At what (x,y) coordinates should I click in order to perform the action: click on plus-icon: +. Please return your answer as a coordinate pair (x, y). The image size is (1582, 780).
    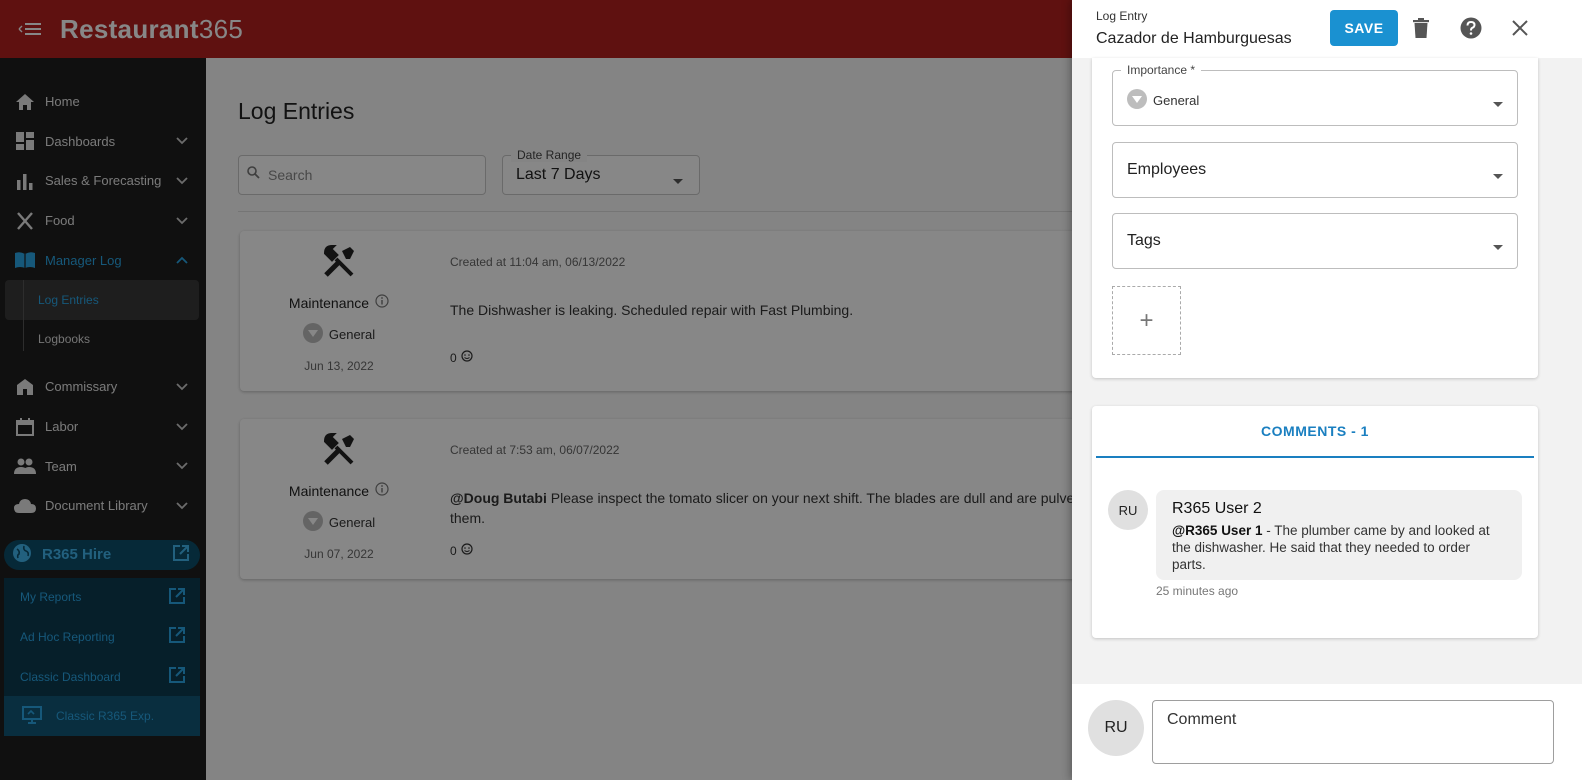
    Looking at the image, I should click on (1146, 320).